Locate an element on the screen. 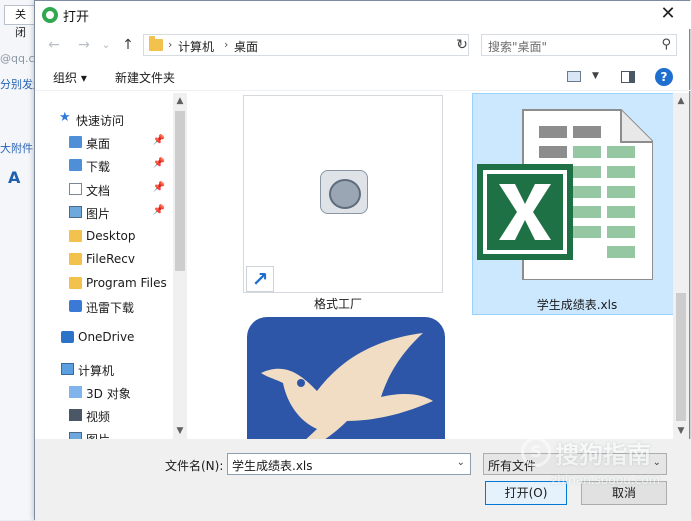  help-icon: ? is located at coordinates (664, 77).